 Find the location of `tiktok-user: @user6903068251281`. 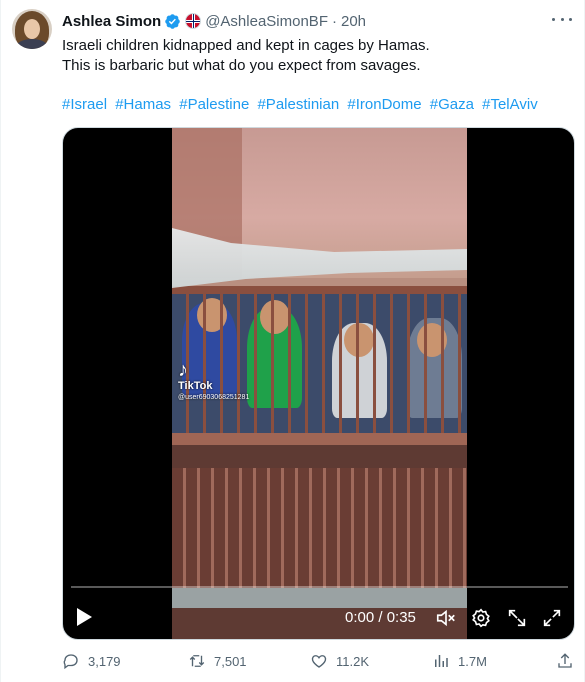

tiktok-user: @user6903068251281 is located at coordinates (214, 397).